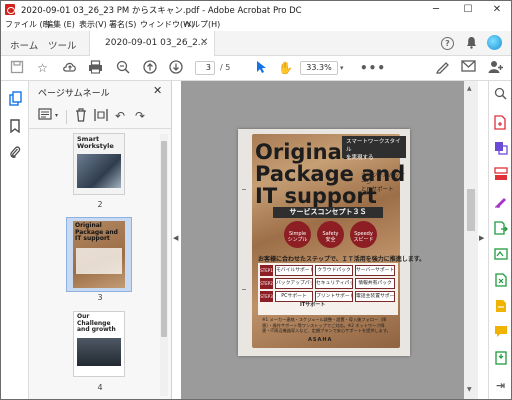 The image size is (512, 400). What do you see at coordinates (10, 9) in the screenshot?
I see `acrobat-app-icon` at bounding box center [10, 9].